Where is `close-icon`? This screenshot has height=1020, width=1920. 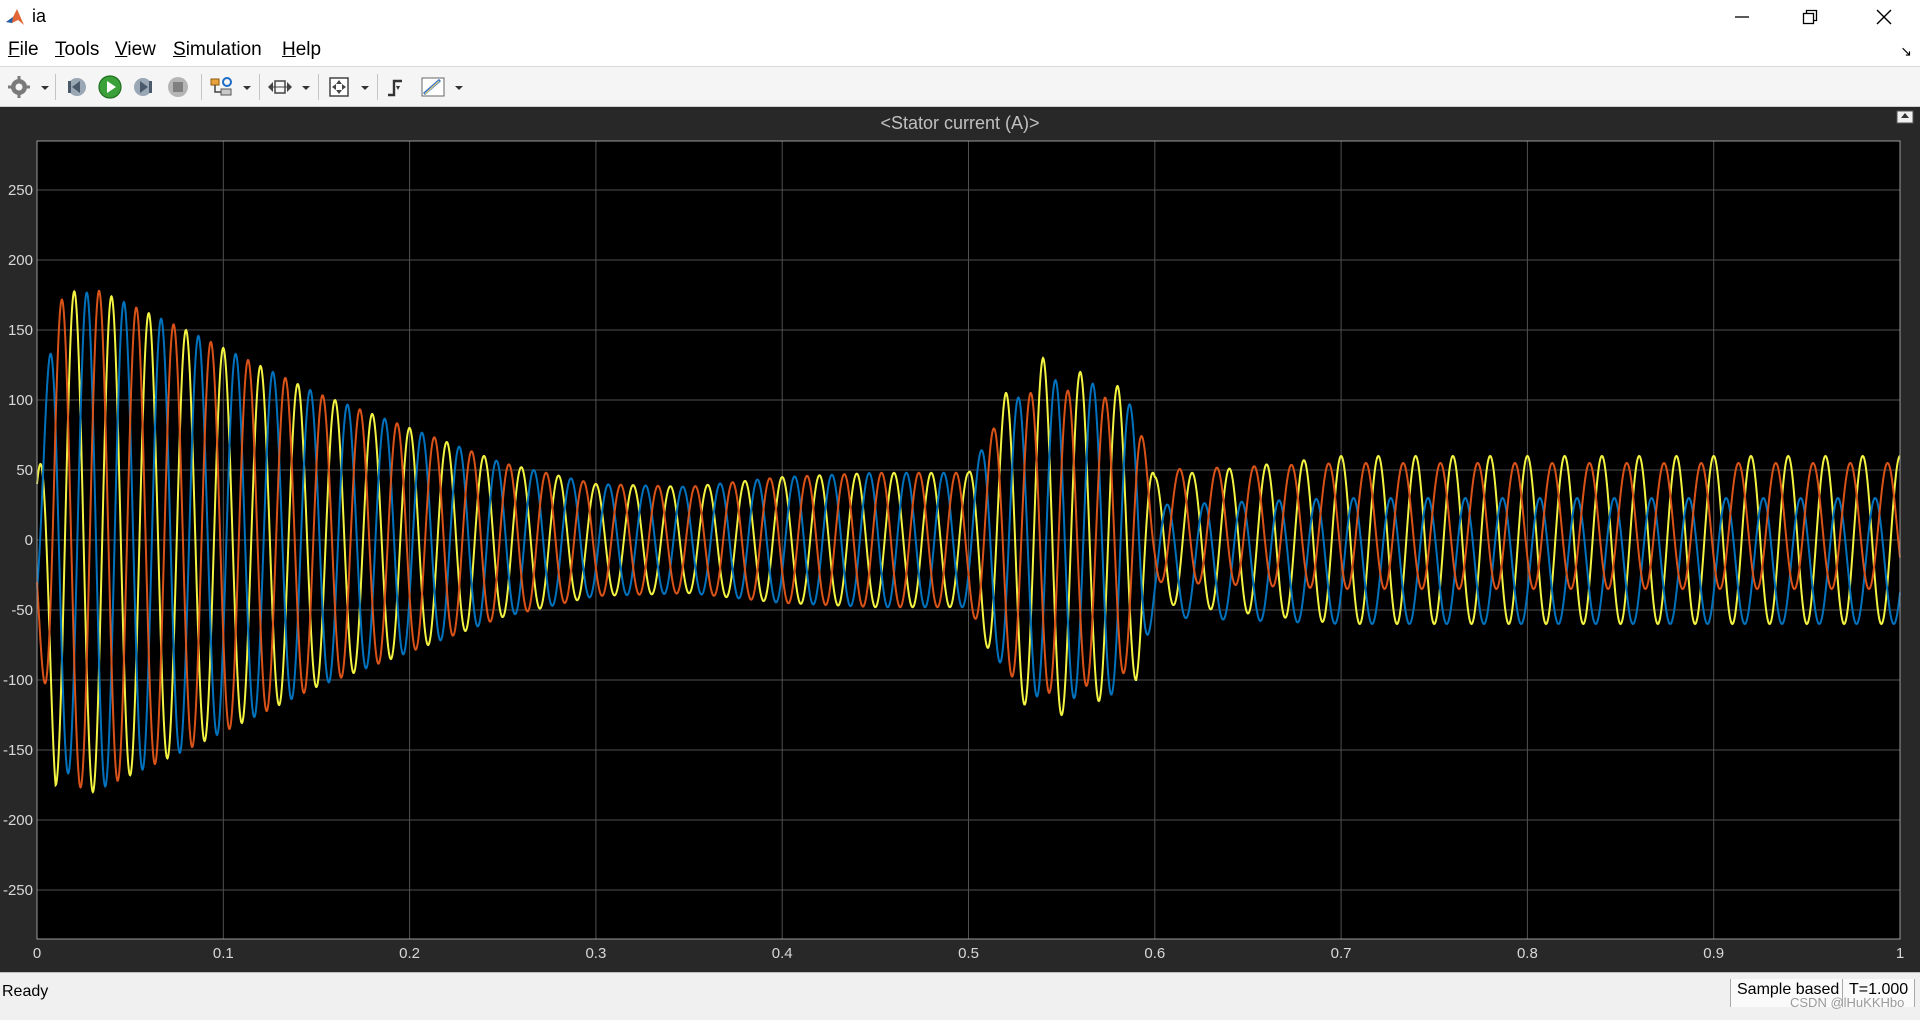 close-icon is located at coordinates (1884, 16).